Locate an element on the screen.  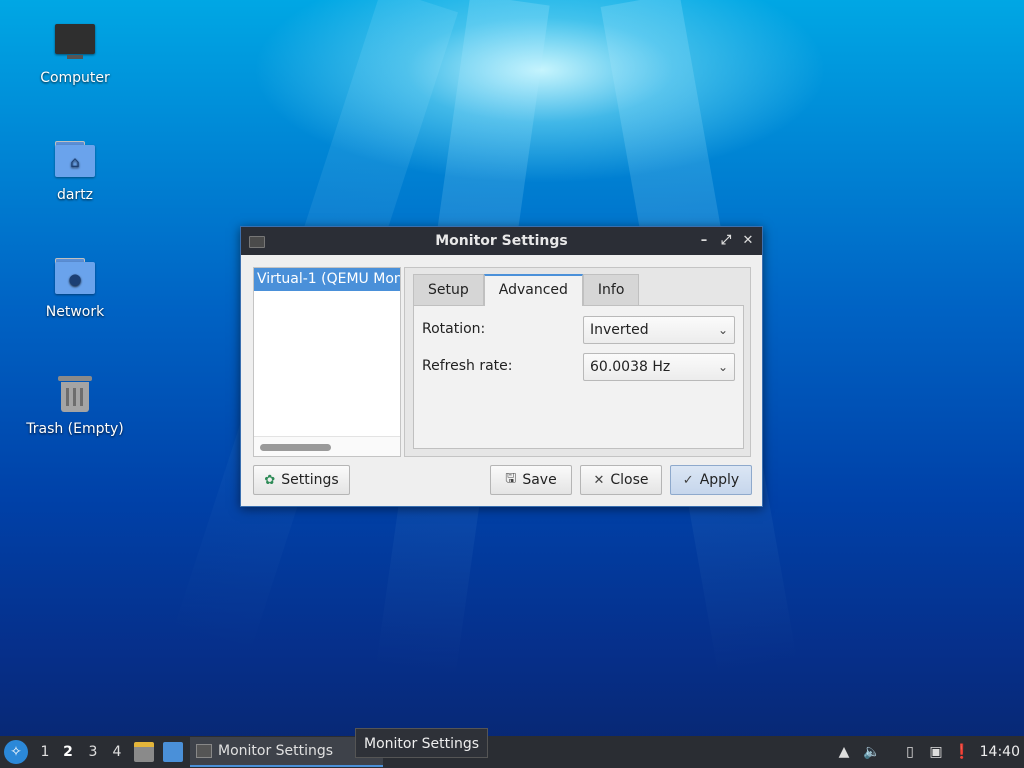
window-title: Monitor Settings is located at coordinates (501, 241).